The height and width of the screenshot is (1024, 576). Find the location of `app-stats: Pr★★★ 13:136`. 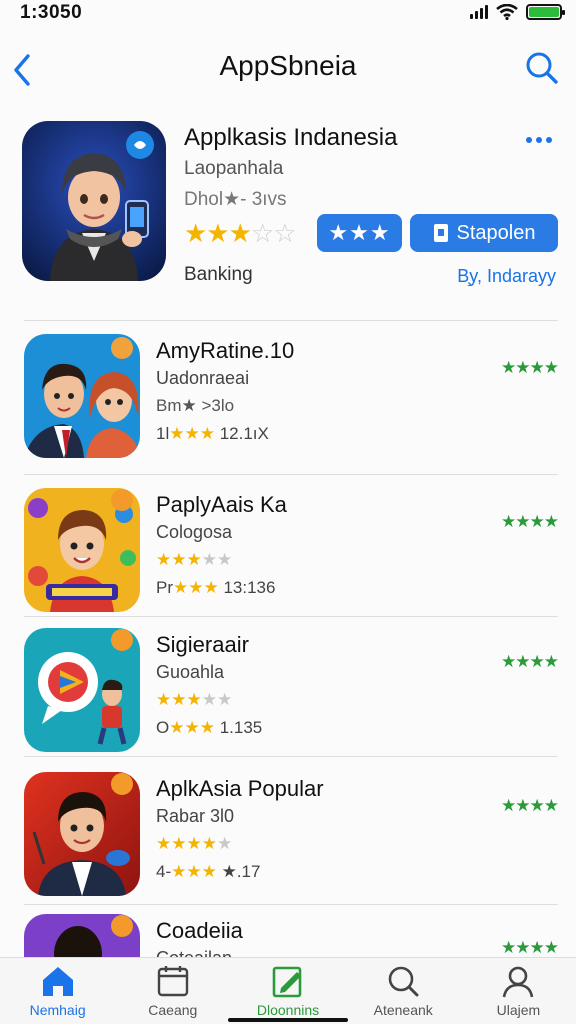

app-stats: Pr★★★ 13:136 is located at coordinates (215, 588).